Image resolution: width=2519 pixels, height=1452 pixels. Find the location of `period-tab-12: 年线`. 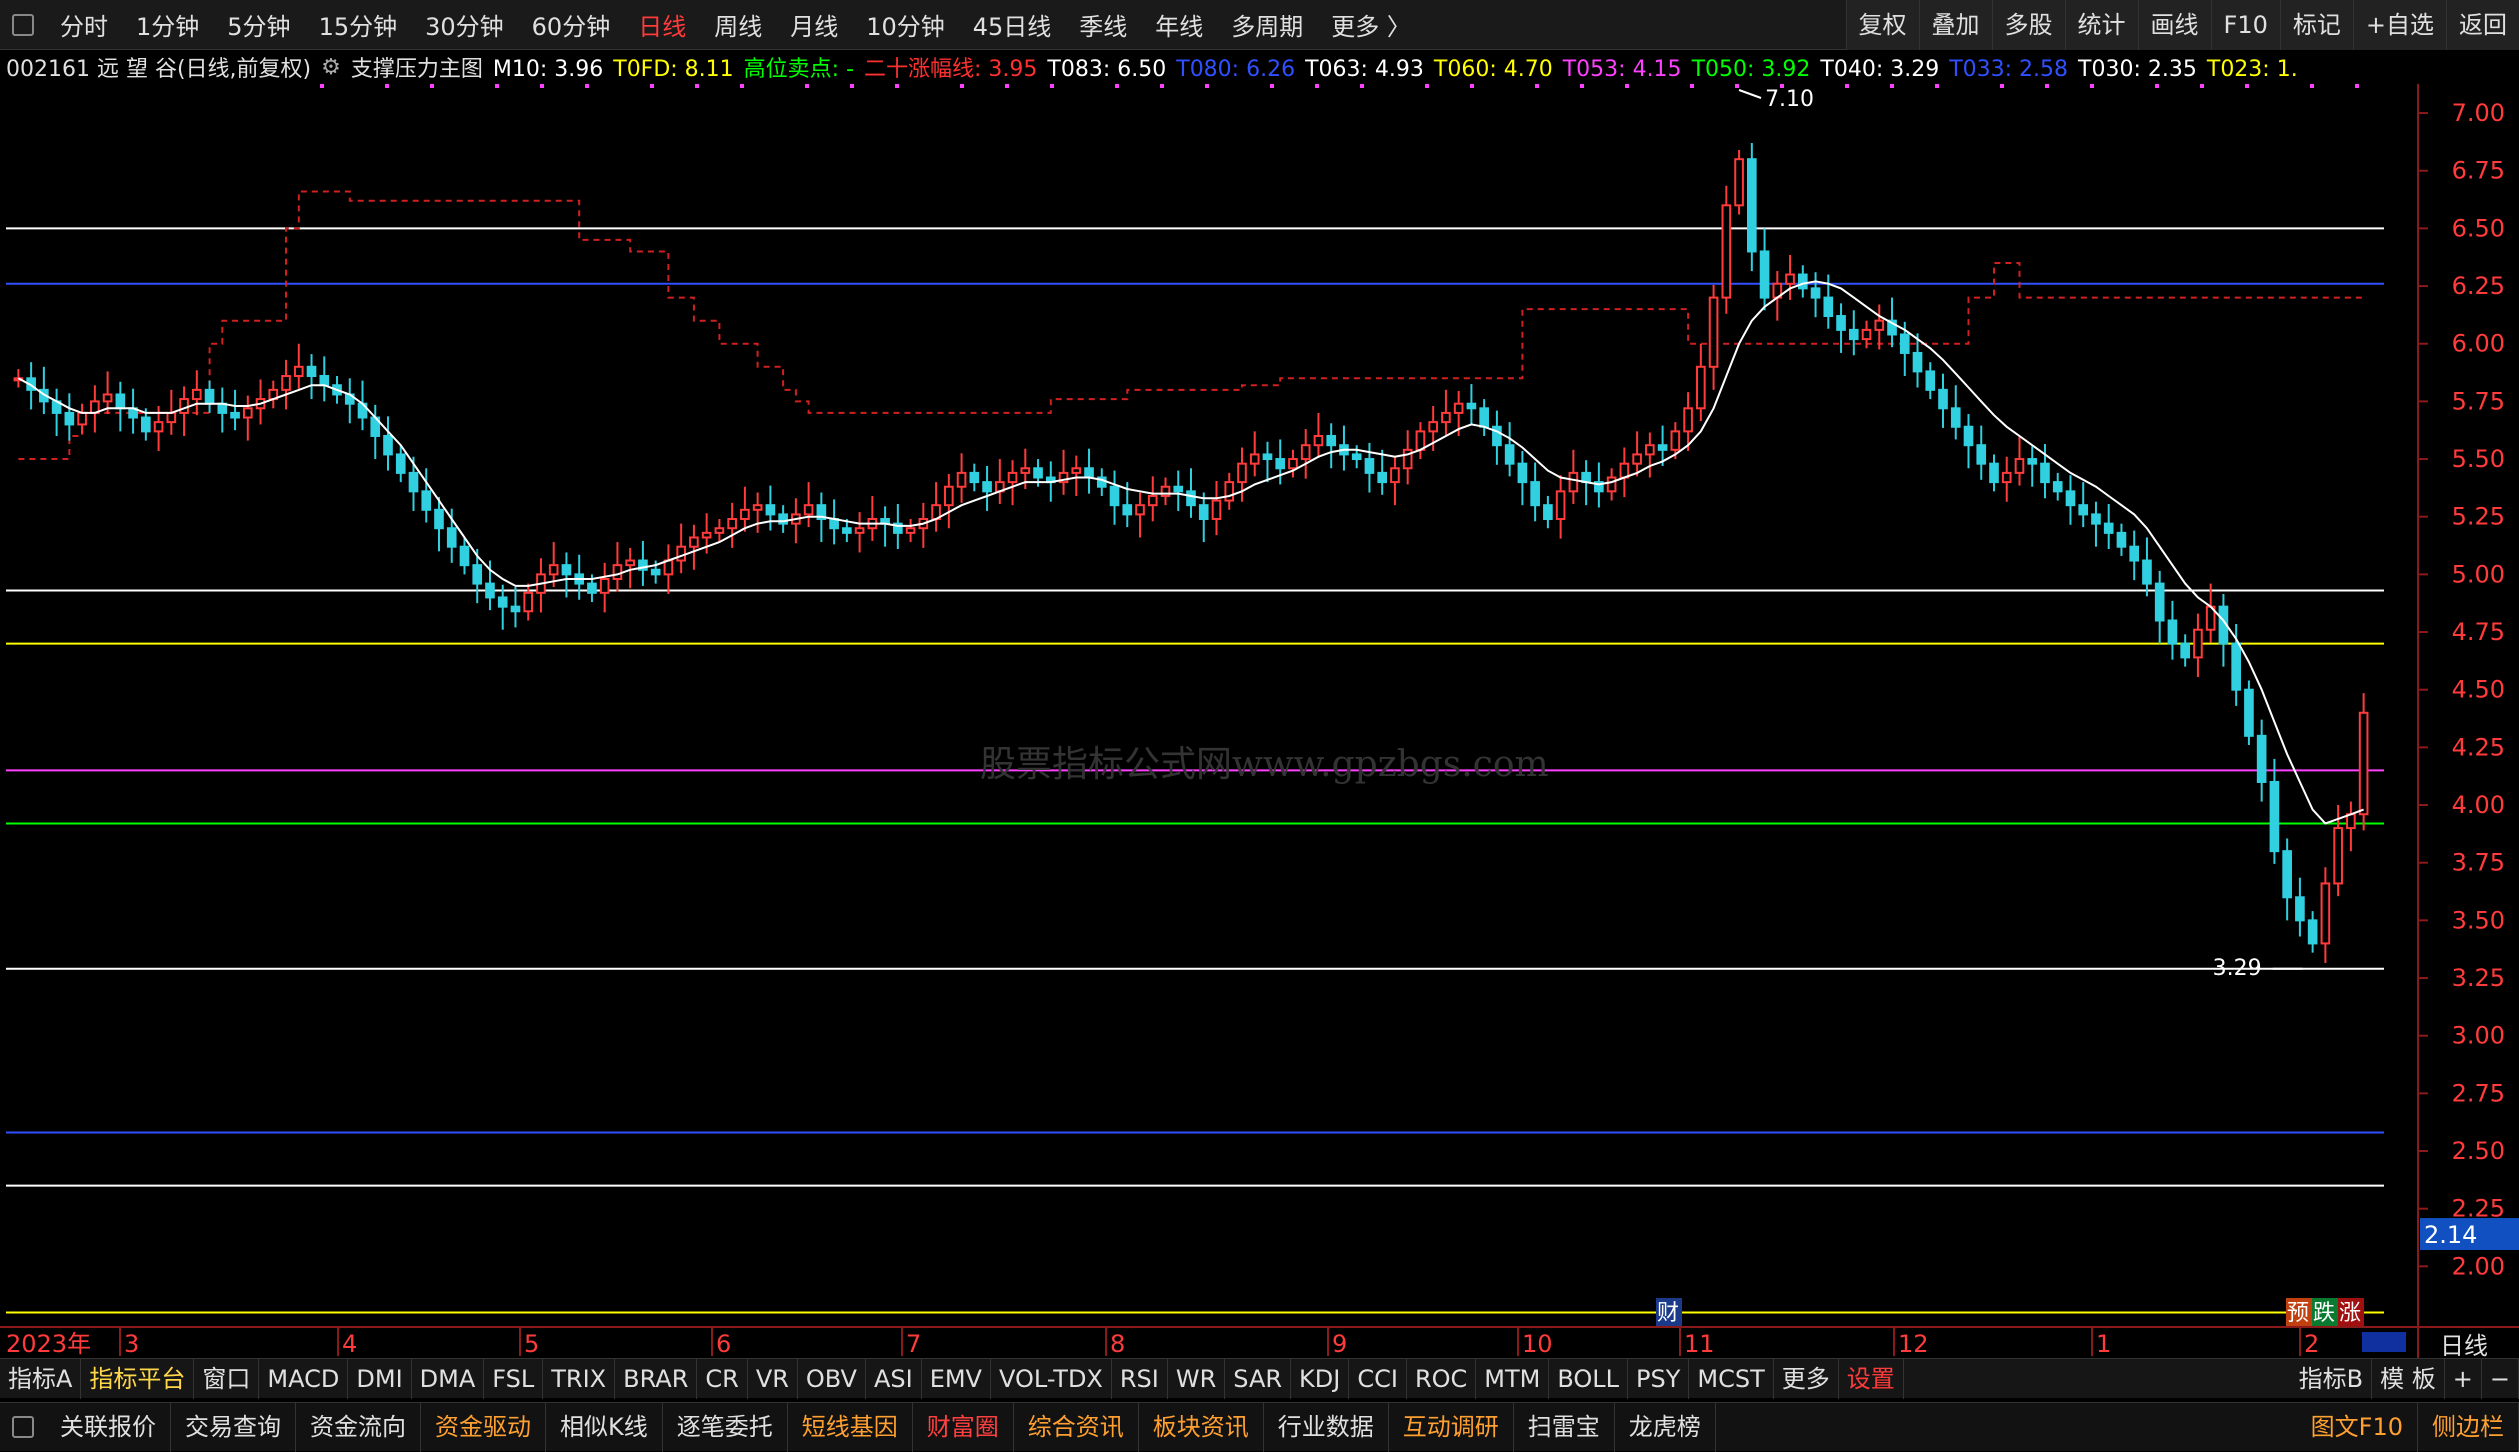

period-tab-12: 年线 is located at coordinates (1179, 24).